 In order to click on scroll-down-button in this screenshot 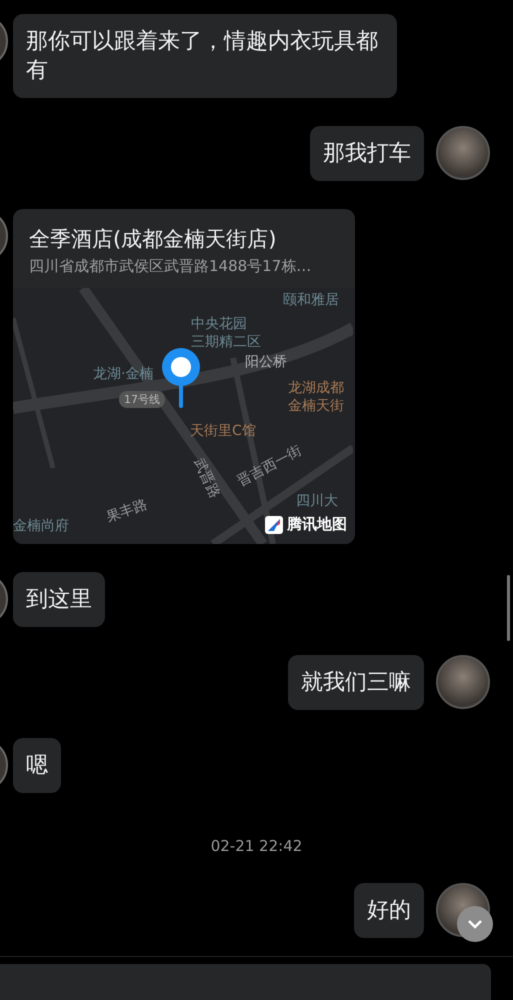, I will do `click(475, 924)`.